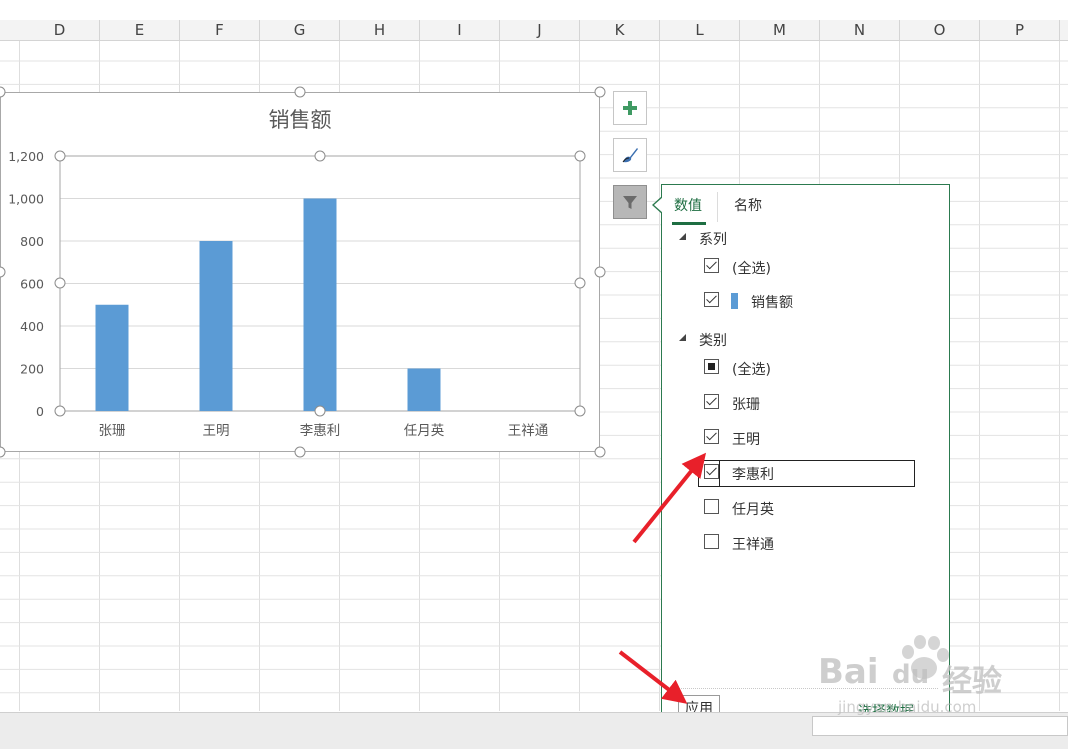 The image size is (1068, 749). I want to click on chart-filters-button, so click(630, 202).